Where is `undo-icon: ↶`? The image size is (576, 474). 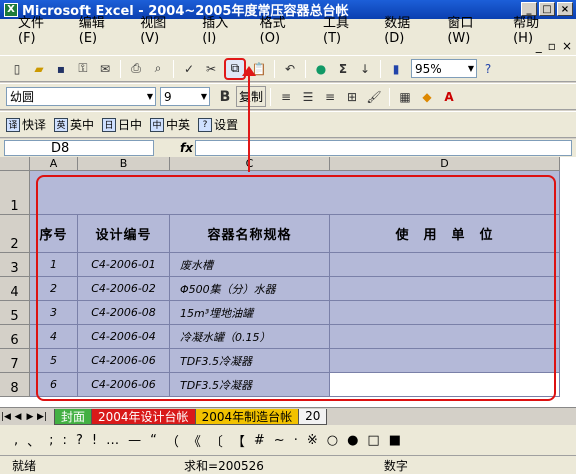 undo-icon: ↶ is located at coordinates (290, 69).